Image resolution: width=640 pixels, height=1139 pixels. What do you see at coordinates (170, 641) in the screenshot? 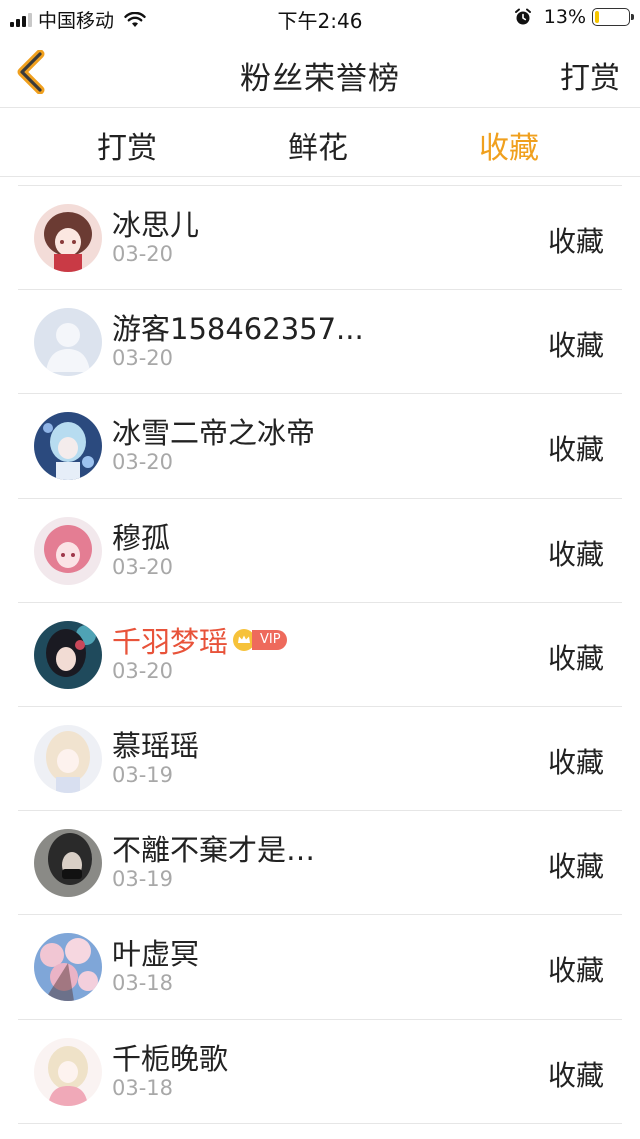
I see `fan-name: 千羽梦瑶` at bounding box center [170, 641].